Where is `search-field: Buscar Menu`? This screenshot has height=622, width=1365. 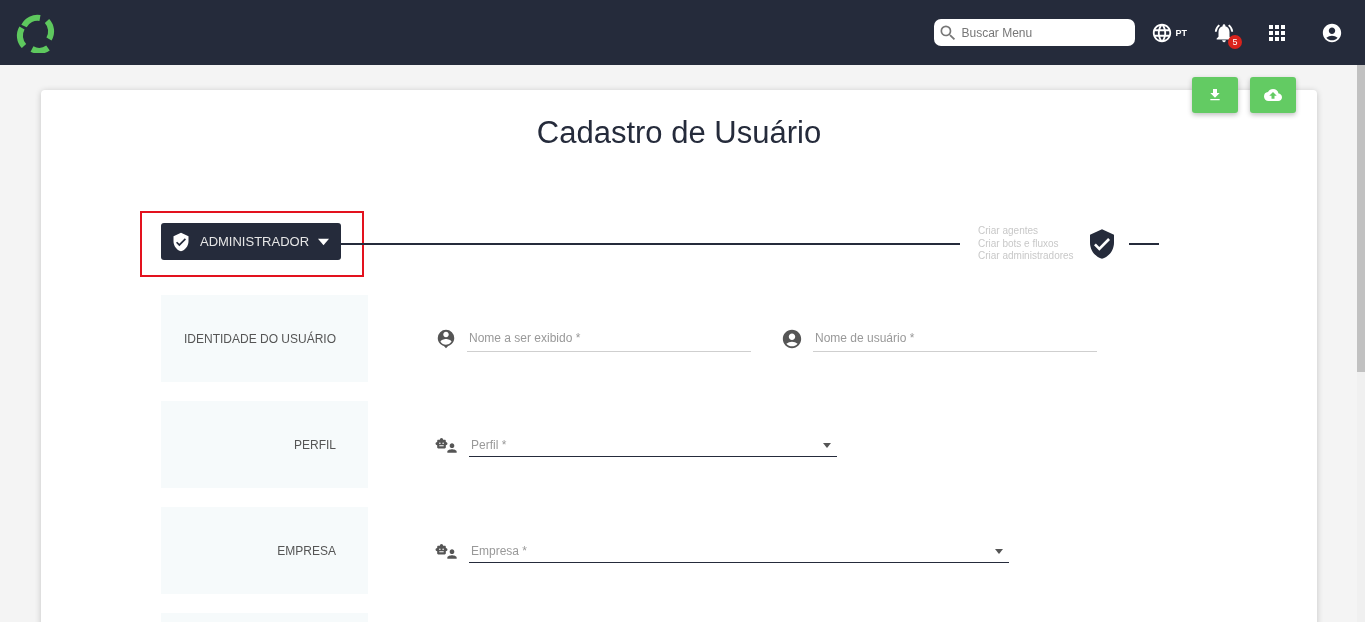 search-field: Buscar Menu is located at coordinates (1035, 32).